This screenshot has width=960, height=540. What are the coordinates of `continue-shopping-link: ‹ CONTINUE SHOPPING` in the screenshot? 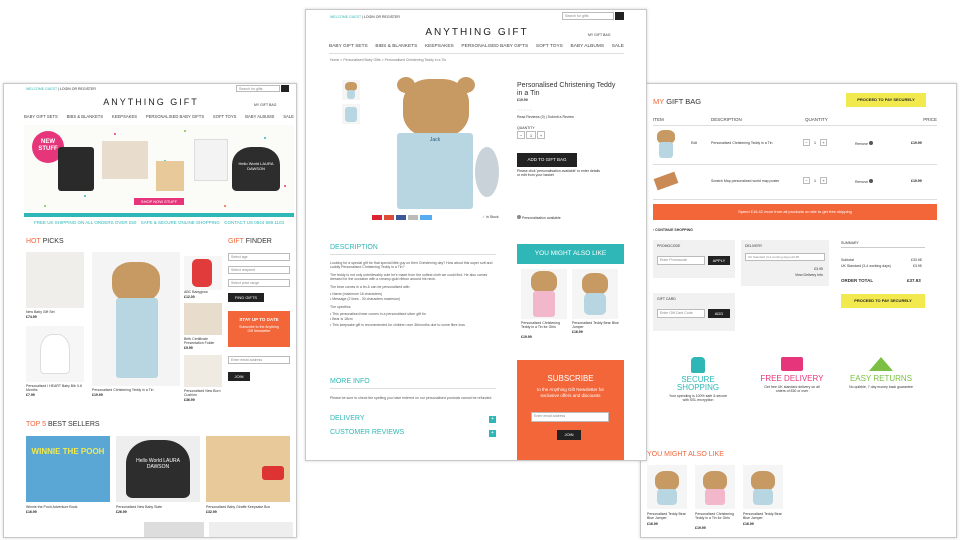 It's located at (673, 230).